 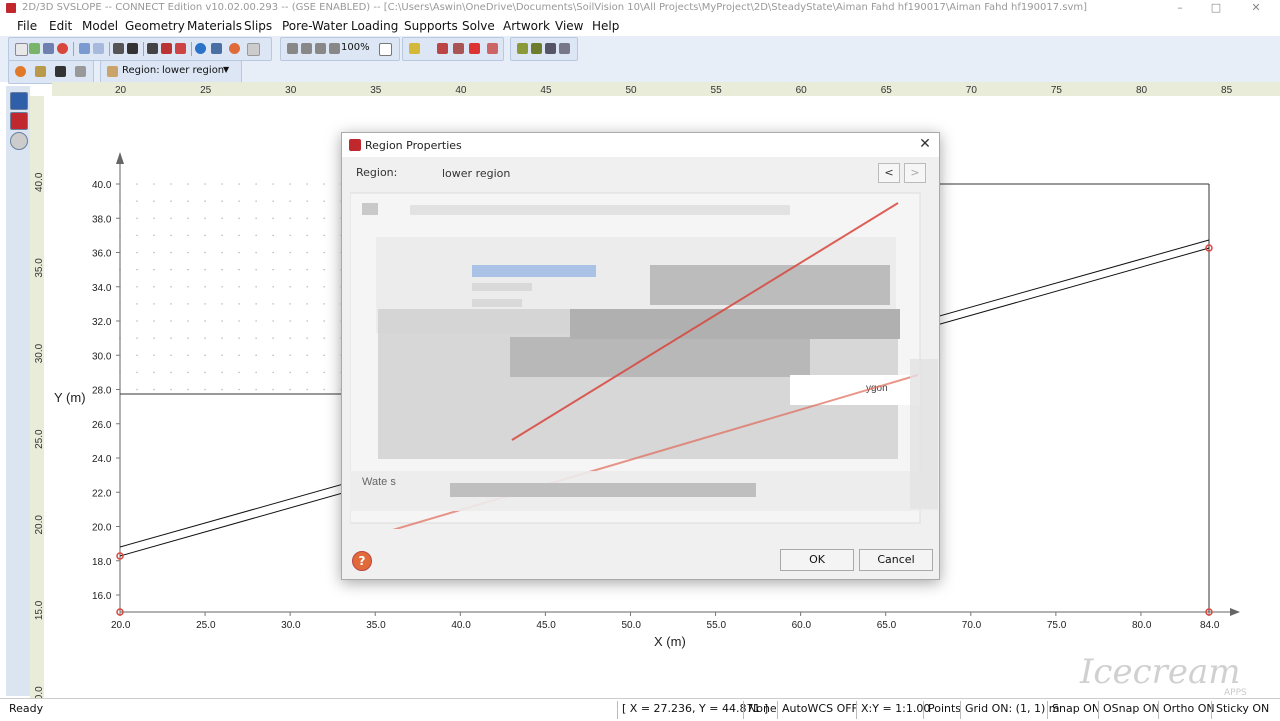 What do you see at coordinates (180, 48) in the screenshot?
I see `report-icon` at bounding box center [180, 48].